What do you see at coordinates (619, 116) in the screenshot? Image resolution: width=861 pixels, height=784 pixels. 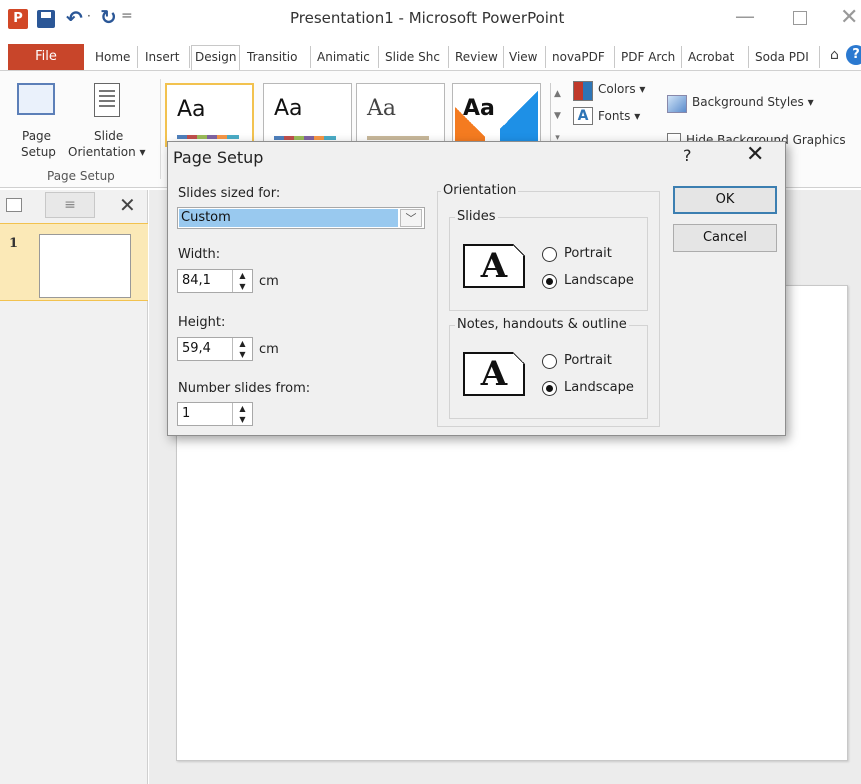 I see `fonts-button: Fonts ▾` at bounding box center [619, 116].